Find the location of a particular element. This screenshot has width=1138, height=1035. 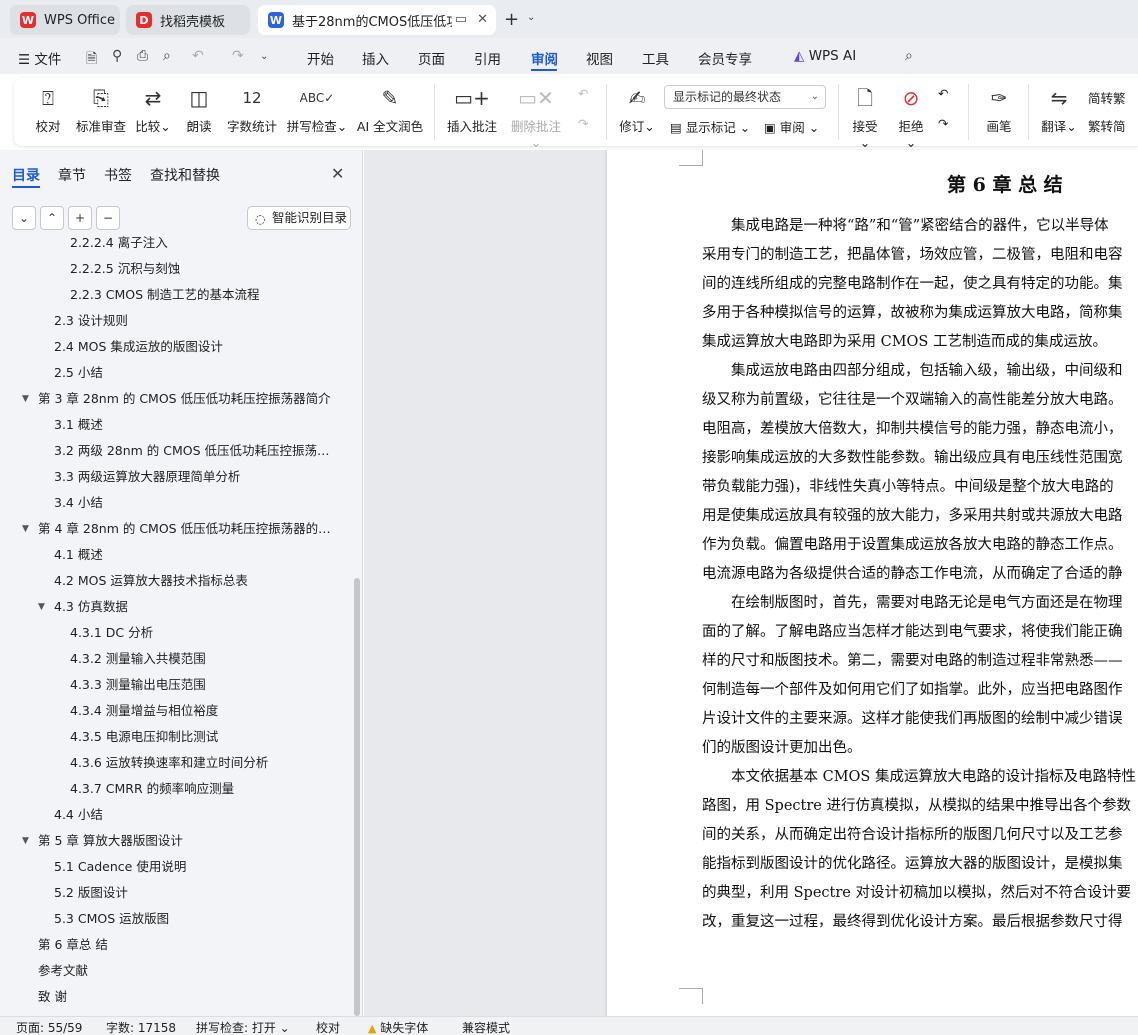

toc-item: 4.3.1 DC 分析 is located at coordinates (205, 633).